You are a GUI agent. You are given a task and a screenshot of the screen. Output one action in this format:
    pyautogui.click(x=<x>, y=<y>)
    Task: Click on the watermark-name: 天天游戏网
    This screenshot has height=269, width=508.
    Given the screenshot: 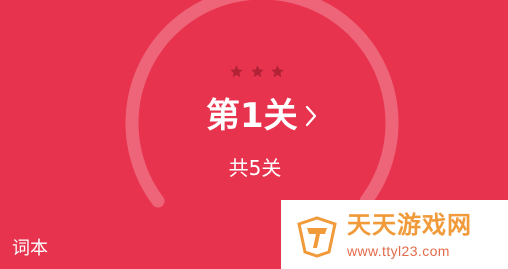 What is the action you would take?
    pyautogui.click(x=409, y=225)
    